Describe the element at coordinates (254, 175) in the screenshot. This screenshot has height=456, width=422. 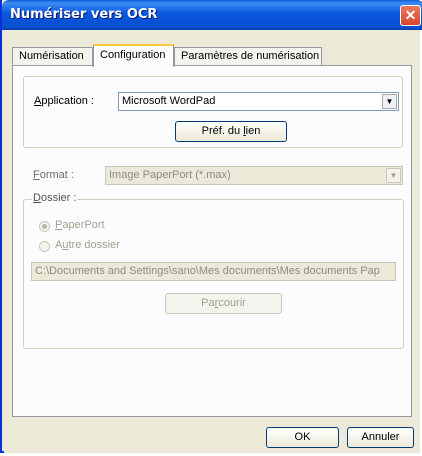
I see `format-select: Image PaperPort (*.max) ▼` at that location.